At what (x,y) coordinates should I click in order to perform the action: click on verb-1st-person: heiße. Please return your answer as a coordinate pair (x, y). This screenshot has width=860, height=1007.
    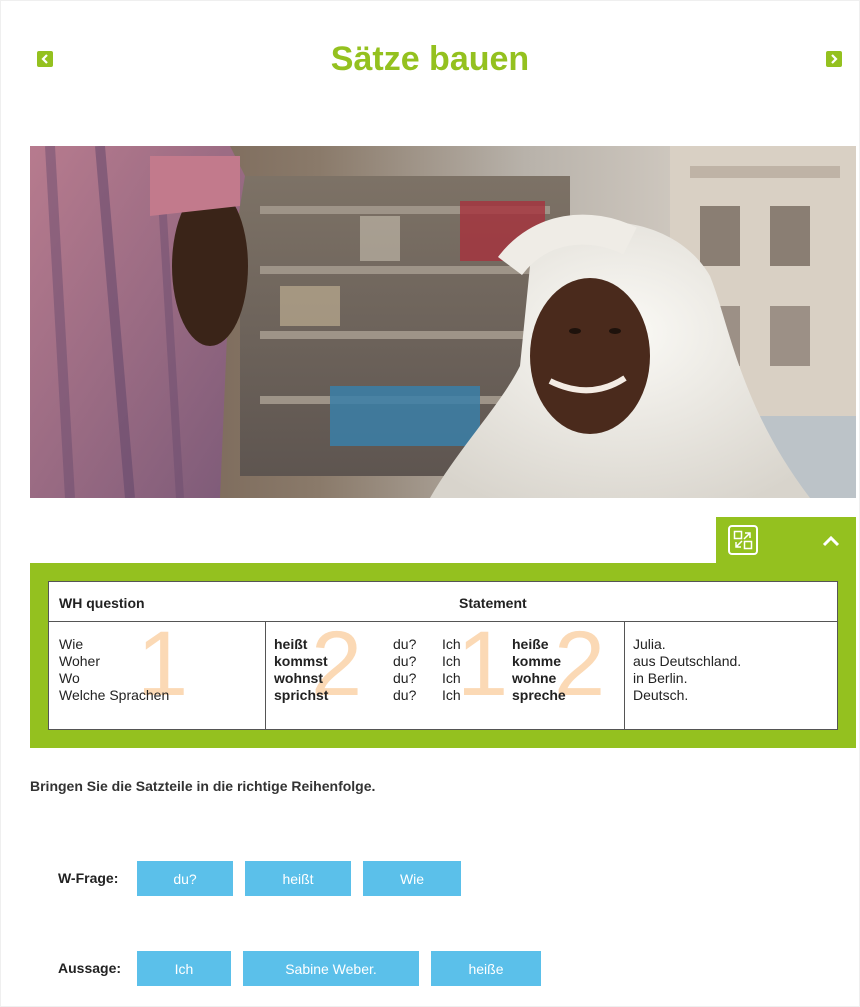
    Looking at the image, I should click on (530, 644).